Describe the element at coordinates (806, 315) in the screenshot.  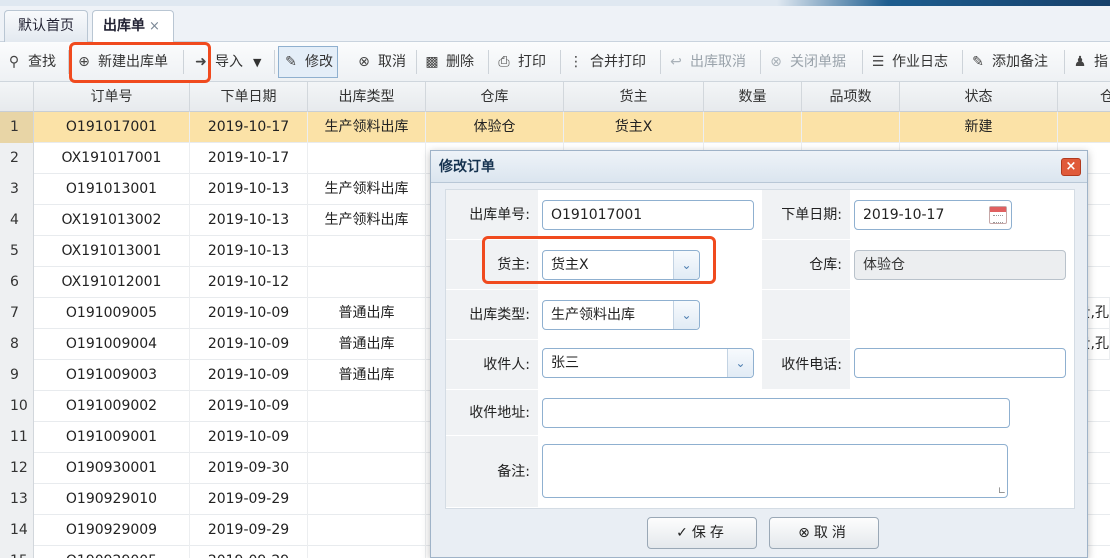
I see `empty-label-cell` at that location.